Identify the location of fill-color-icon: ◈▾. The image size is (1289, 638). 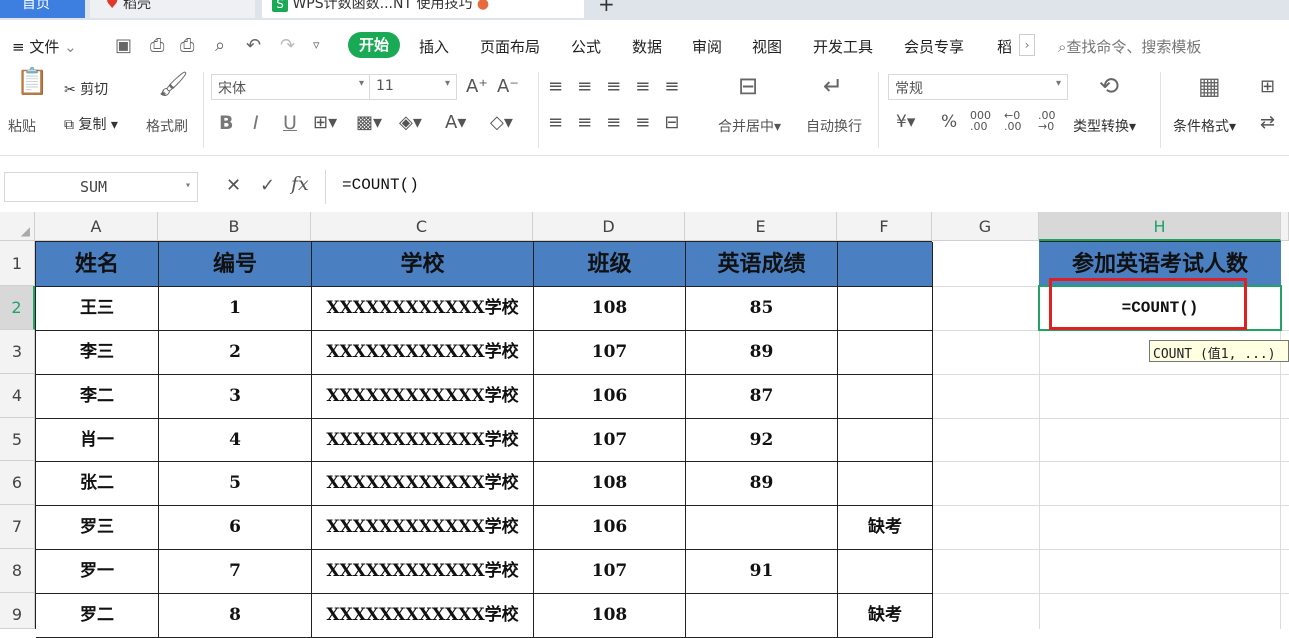
(410, 122).